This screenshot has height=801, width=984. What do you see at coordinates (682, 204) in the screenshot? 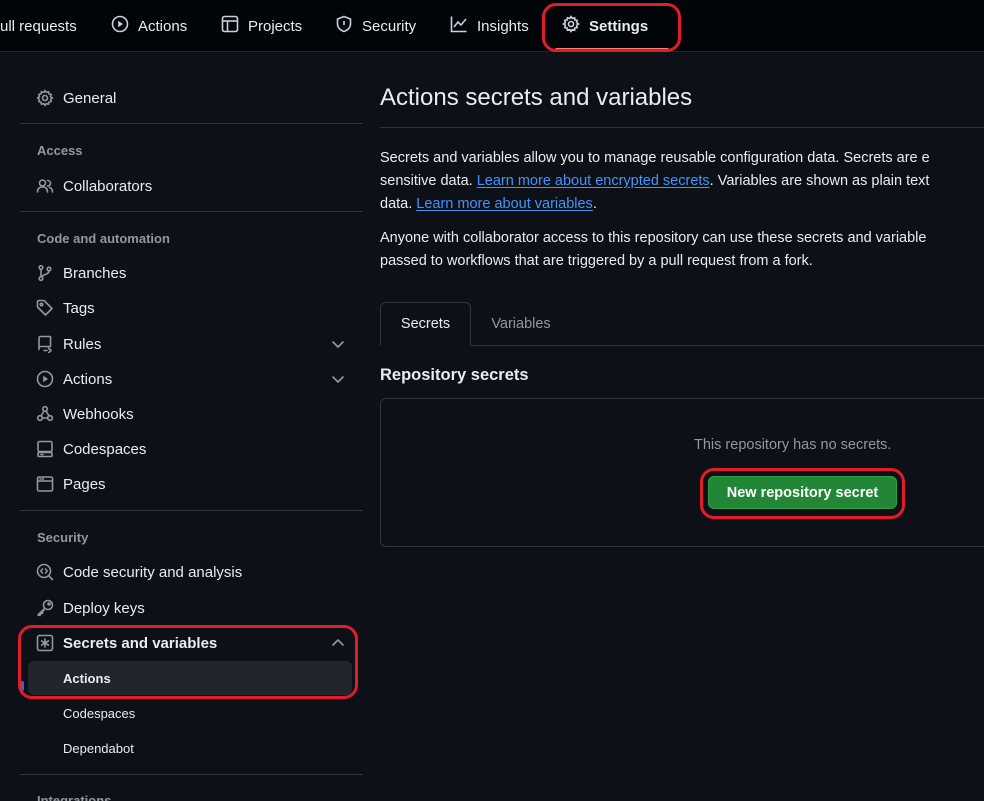
I see `description-line-3: data. Learn more about variables.` at bounding box center [682, 204].